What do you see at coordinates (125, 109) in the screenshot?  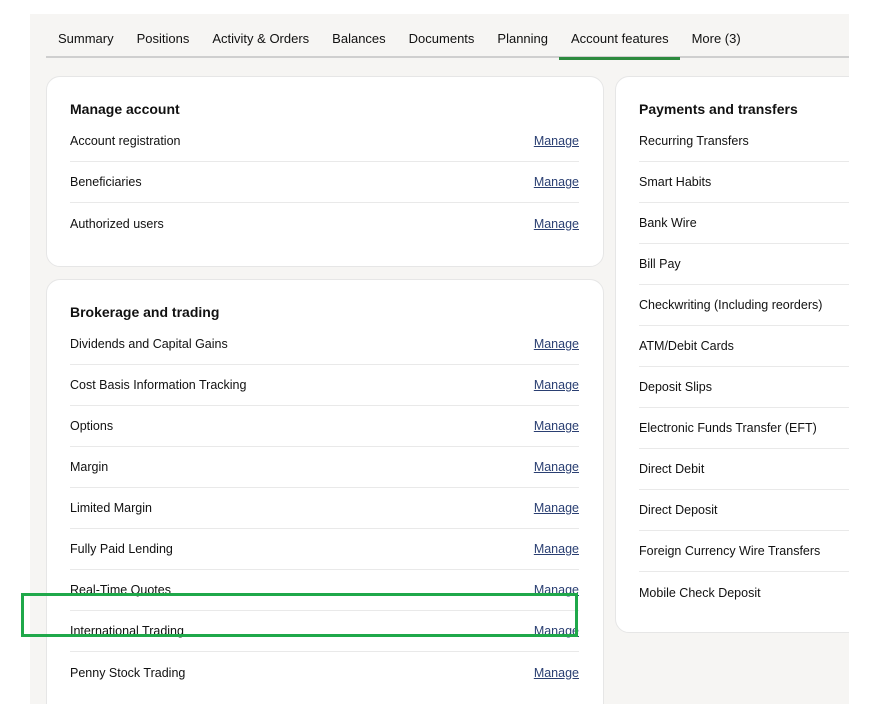 I see `manage-account-title: Manage account` at bounding box center [125, 109].